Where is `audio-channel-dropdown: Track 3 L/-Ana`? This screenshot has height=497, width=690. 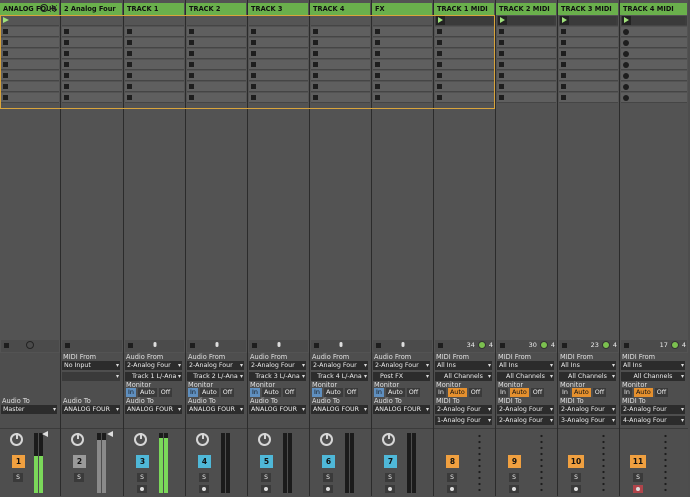
audio-channel-dropdown: Track 3 L/-Ana is located at coordinates (277, 376).